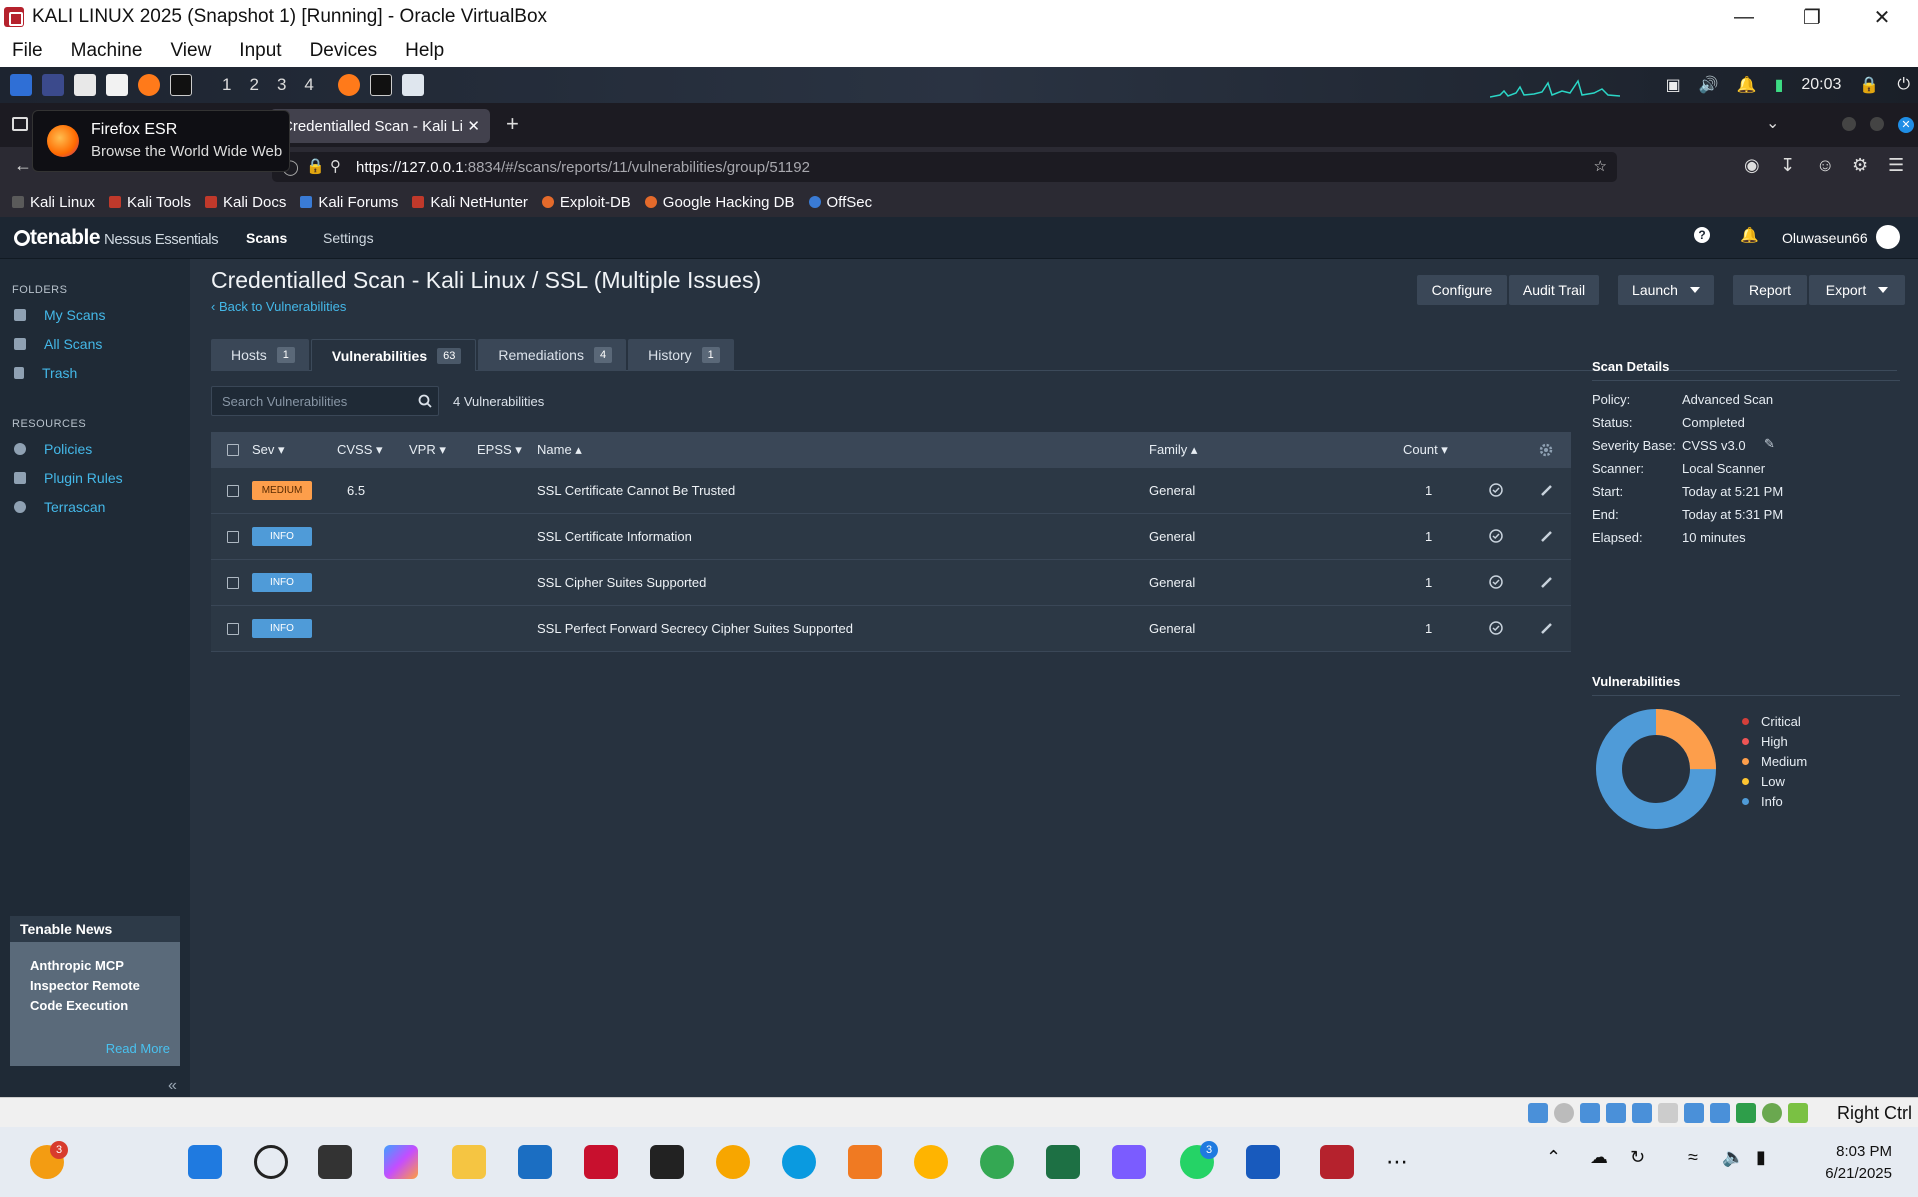 The image size is (1918, 1197). Describe the element at coordinates (614, 536) in the screenshot. I see `vulnerability-name: SSL Certificate Information` at that location.